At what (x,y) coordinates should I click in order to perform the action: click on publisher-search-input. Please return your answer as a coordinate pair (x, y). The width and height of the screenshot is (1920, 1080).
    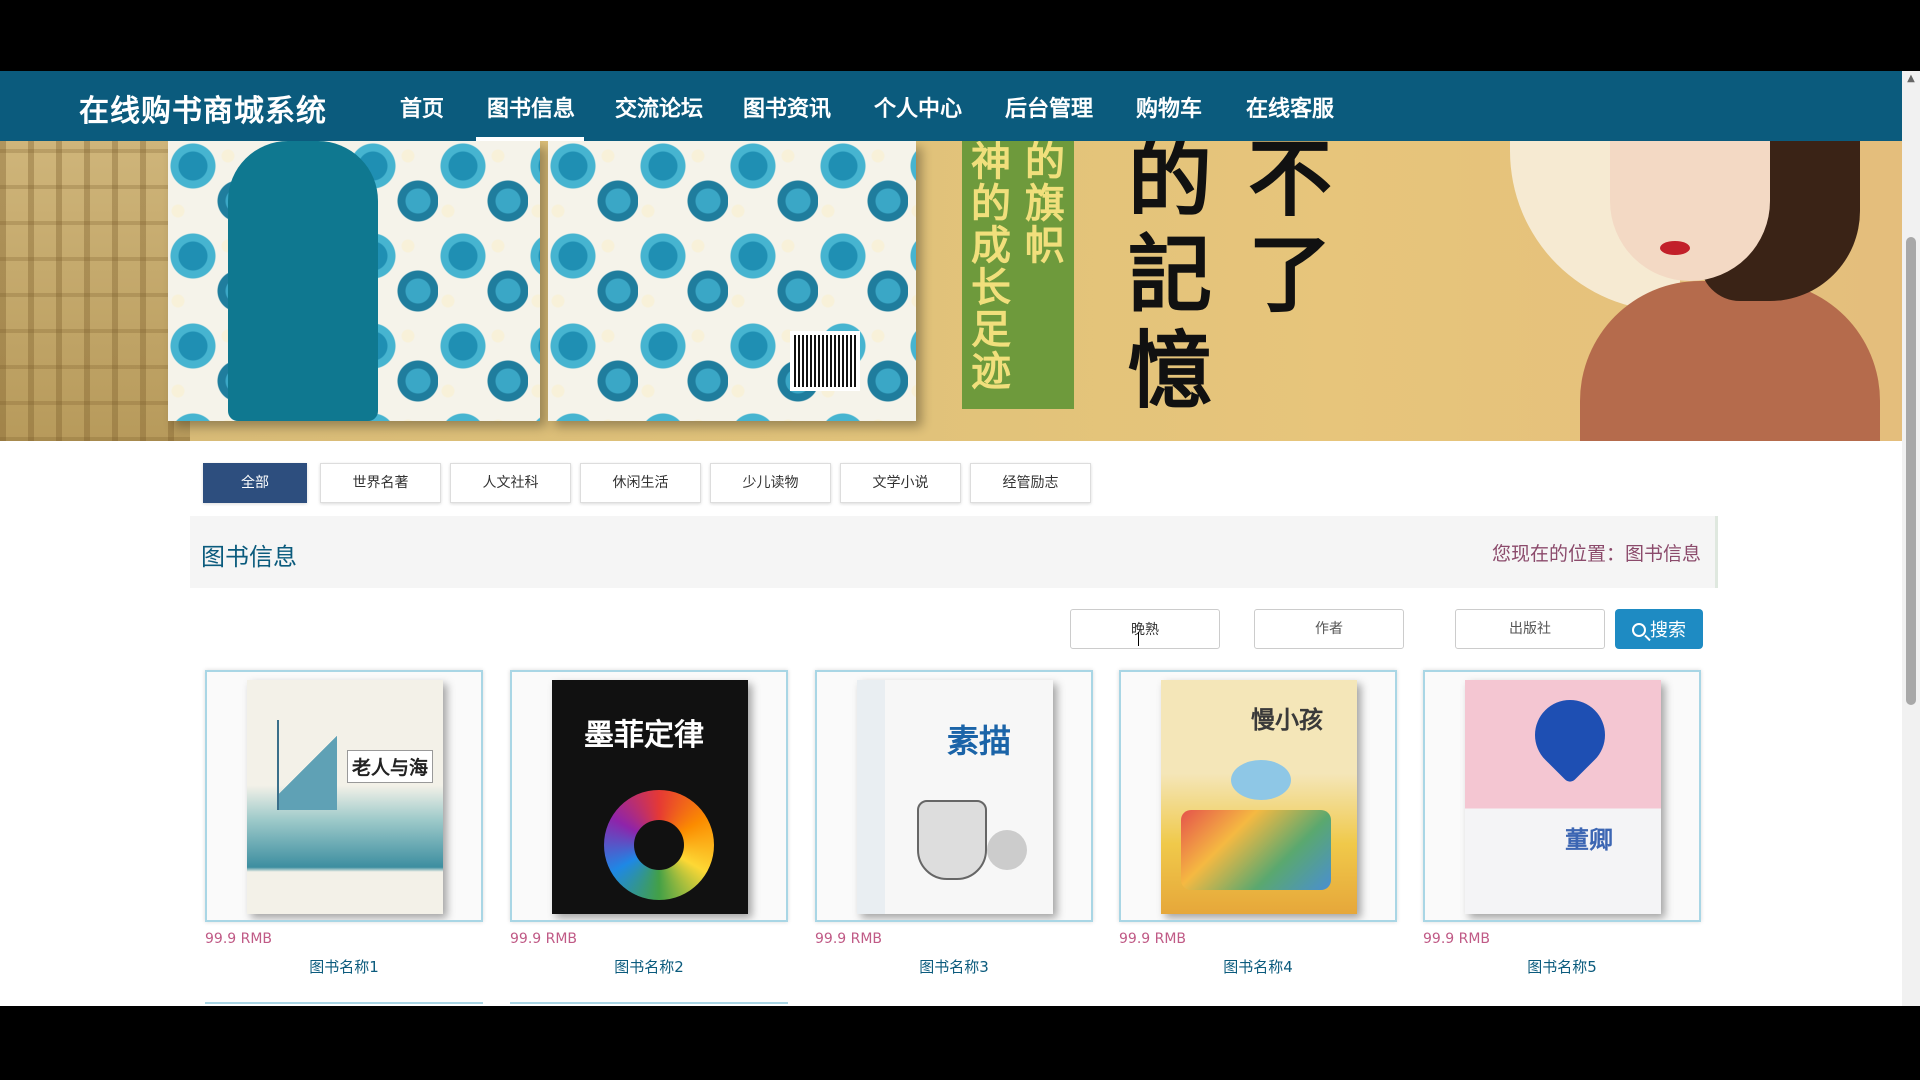
    Looking at the image, I should click on (1530, 629).